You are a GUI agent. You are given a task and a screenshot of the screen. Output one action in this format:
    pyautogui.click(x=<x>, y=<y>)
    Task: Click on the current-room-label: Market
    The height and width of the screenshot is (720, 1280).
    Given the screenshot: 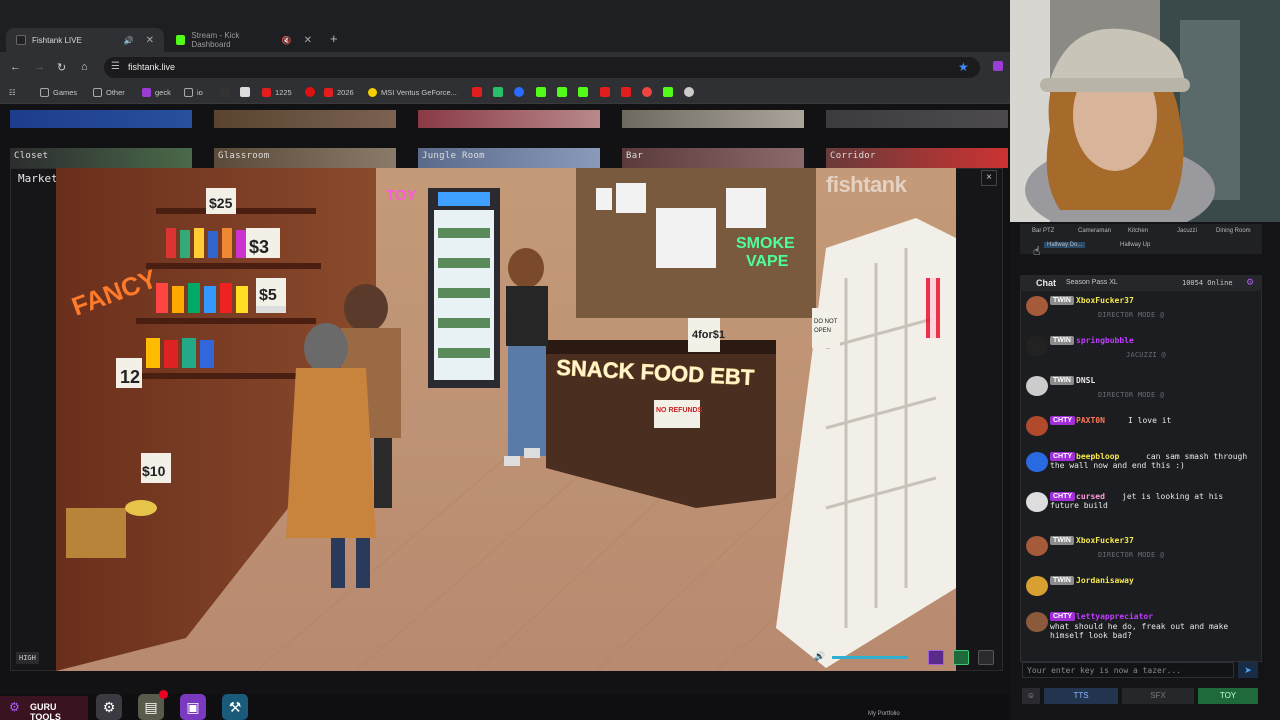 What is the action you would take?
    pyautogui.click(x=38, y=178)
    